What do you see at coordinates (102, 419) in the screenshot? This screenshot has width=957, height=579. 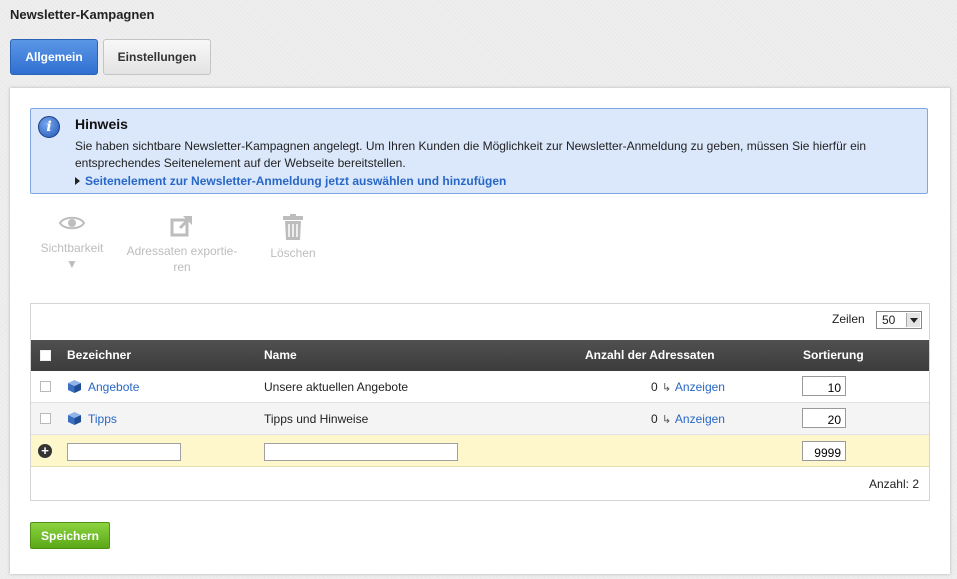 I see `campaign-link: Tipps` at bounding box center [102, 419].